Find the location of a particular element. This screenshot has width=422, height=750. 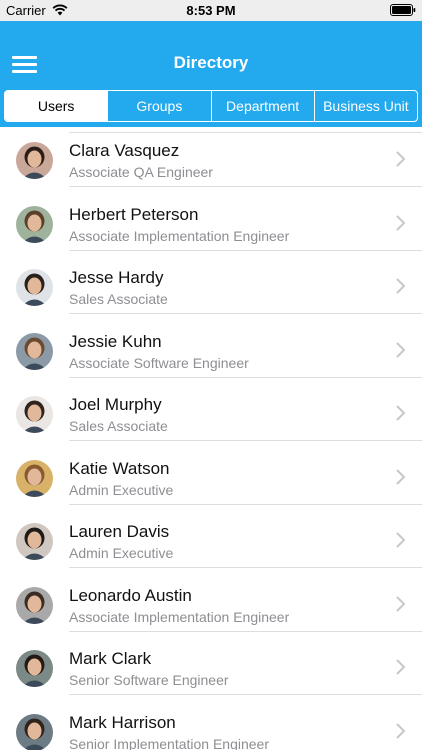

directory-segmented-control: Users Groups Department Business Unit is located at coordinates (211, 106).